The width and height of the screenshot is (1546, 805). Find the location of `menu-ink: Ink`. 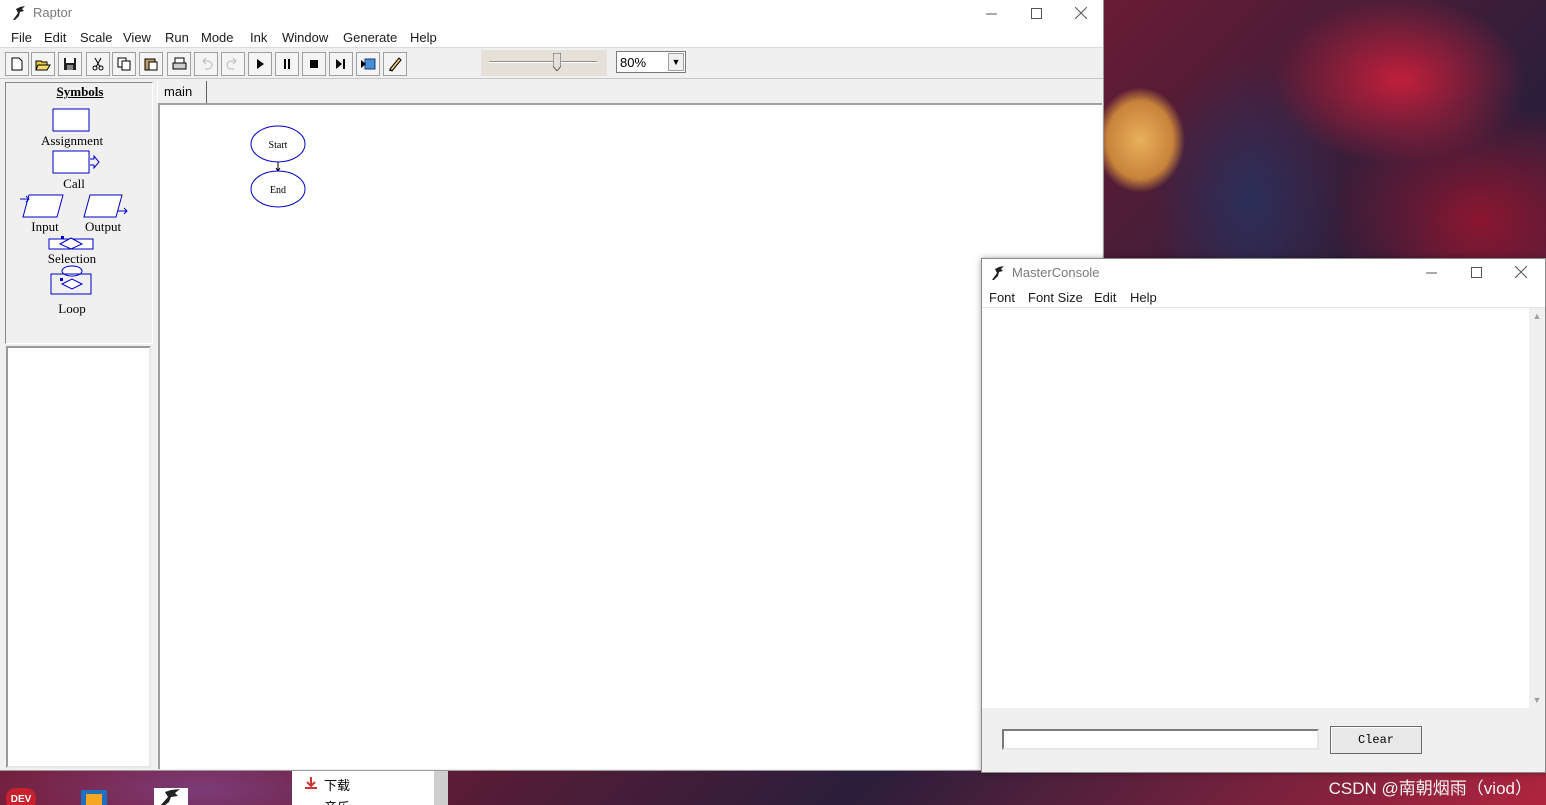

menu-ink: Ink is located at coordinates (258, 37).